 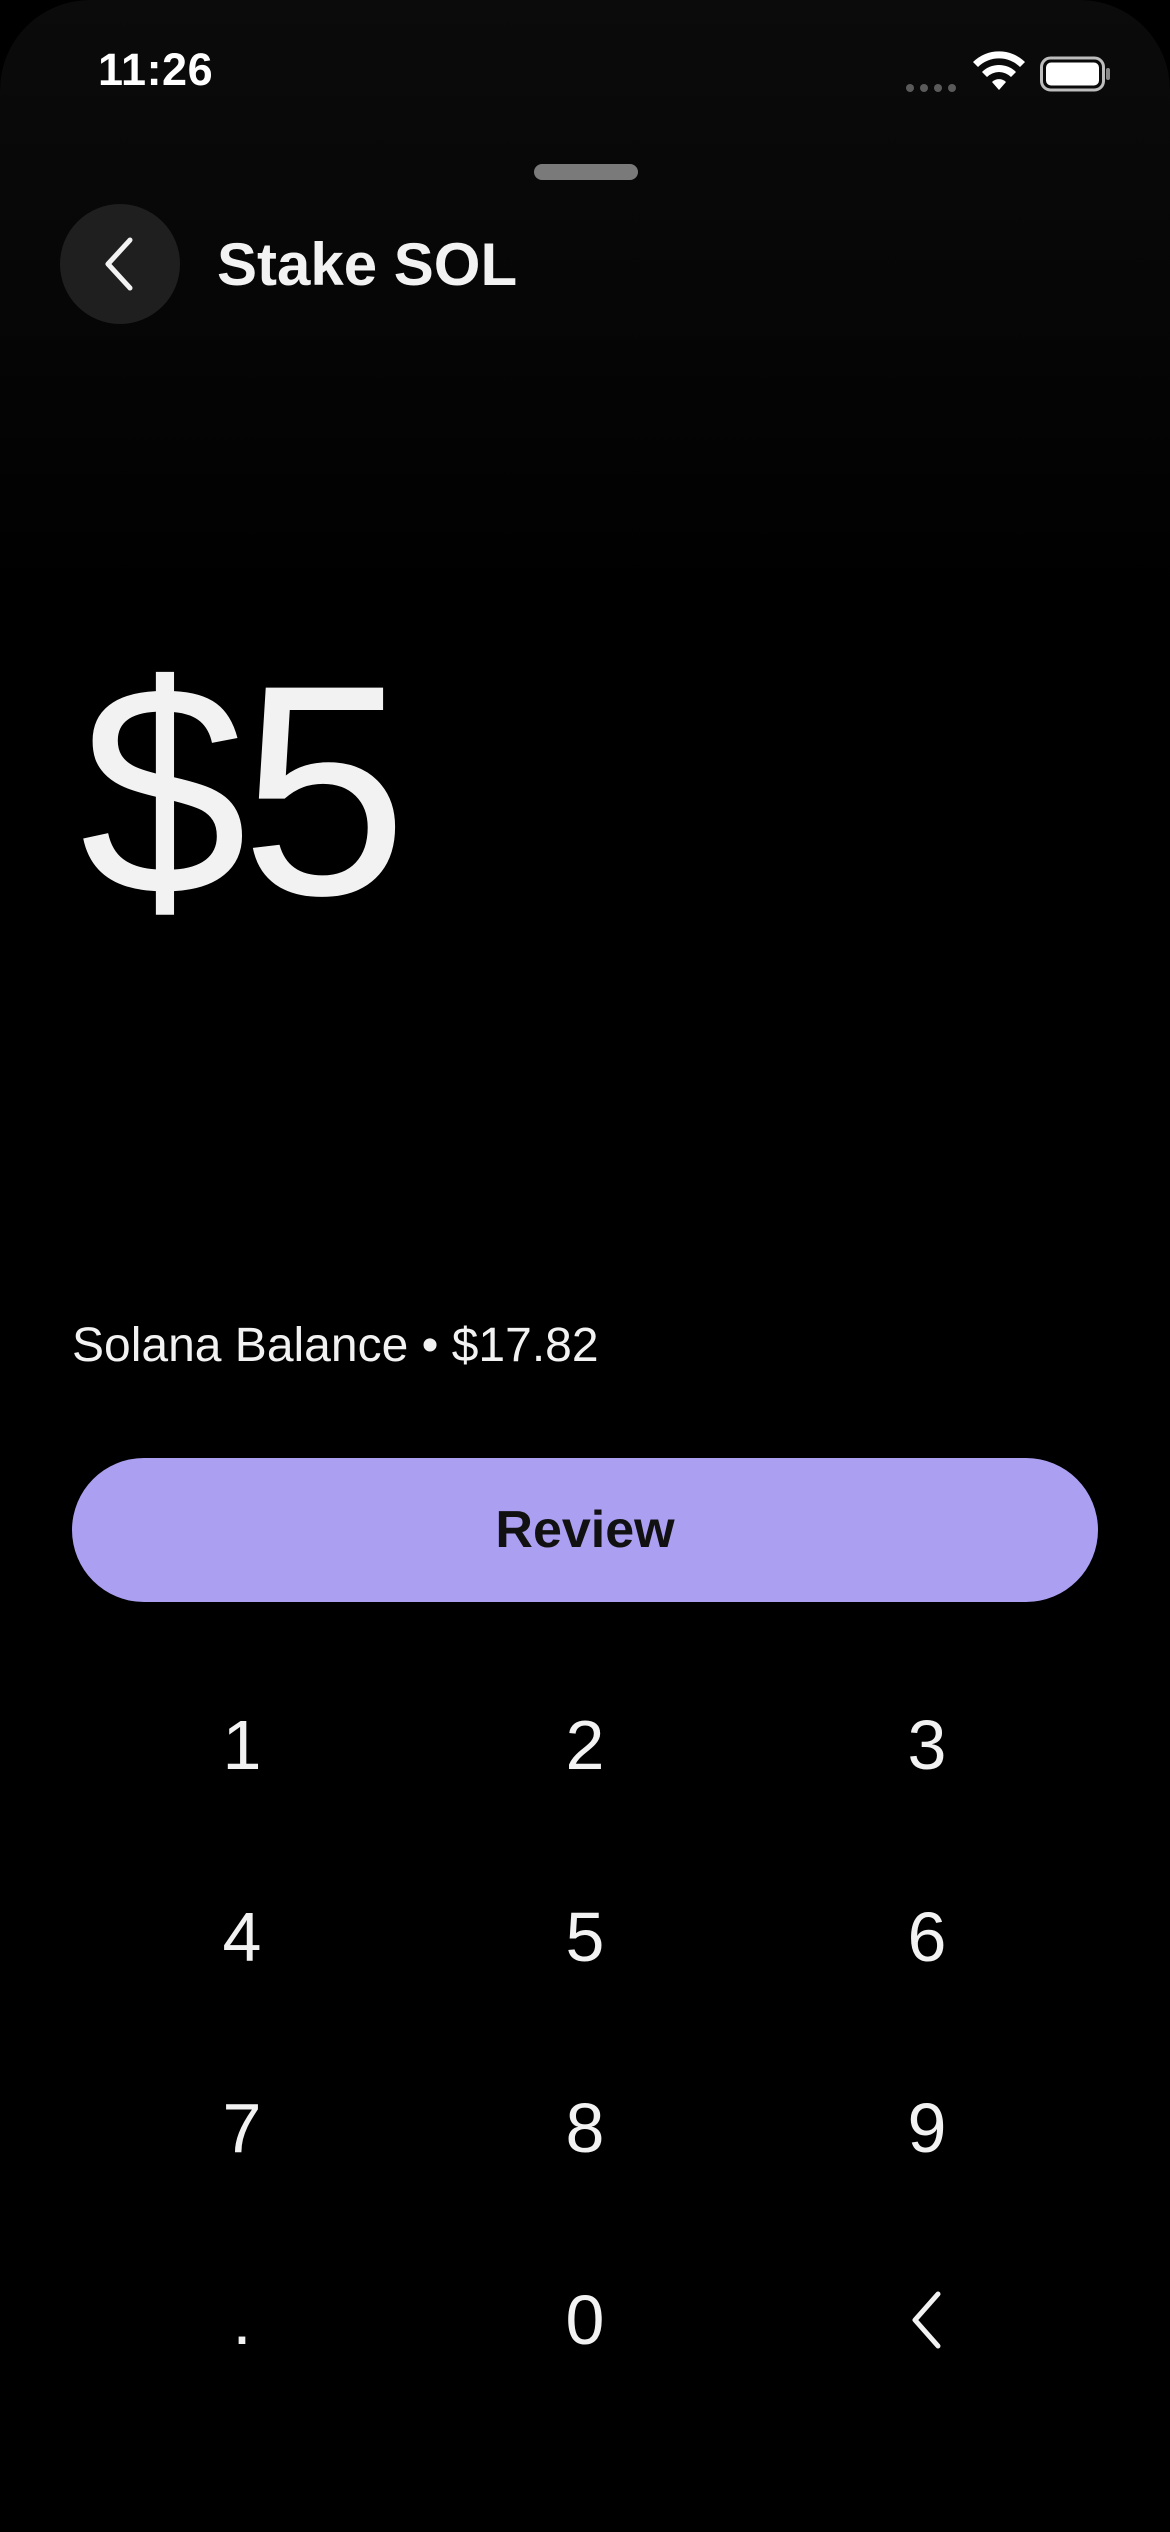 What do you see at coordinates (367, 264) in the screenshot?
I see `page-title: Stake SOL` at bounding box center [367, 264].